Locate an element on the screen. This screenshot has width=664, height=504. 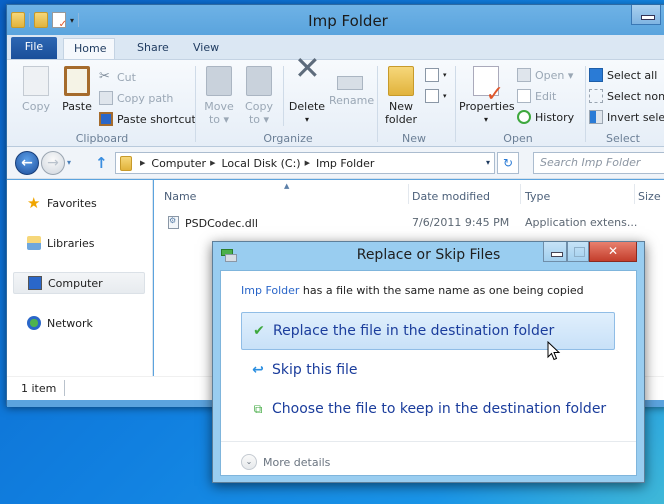
file-name-cell: PSDCodec.dll is located at coordinates (213, 223).